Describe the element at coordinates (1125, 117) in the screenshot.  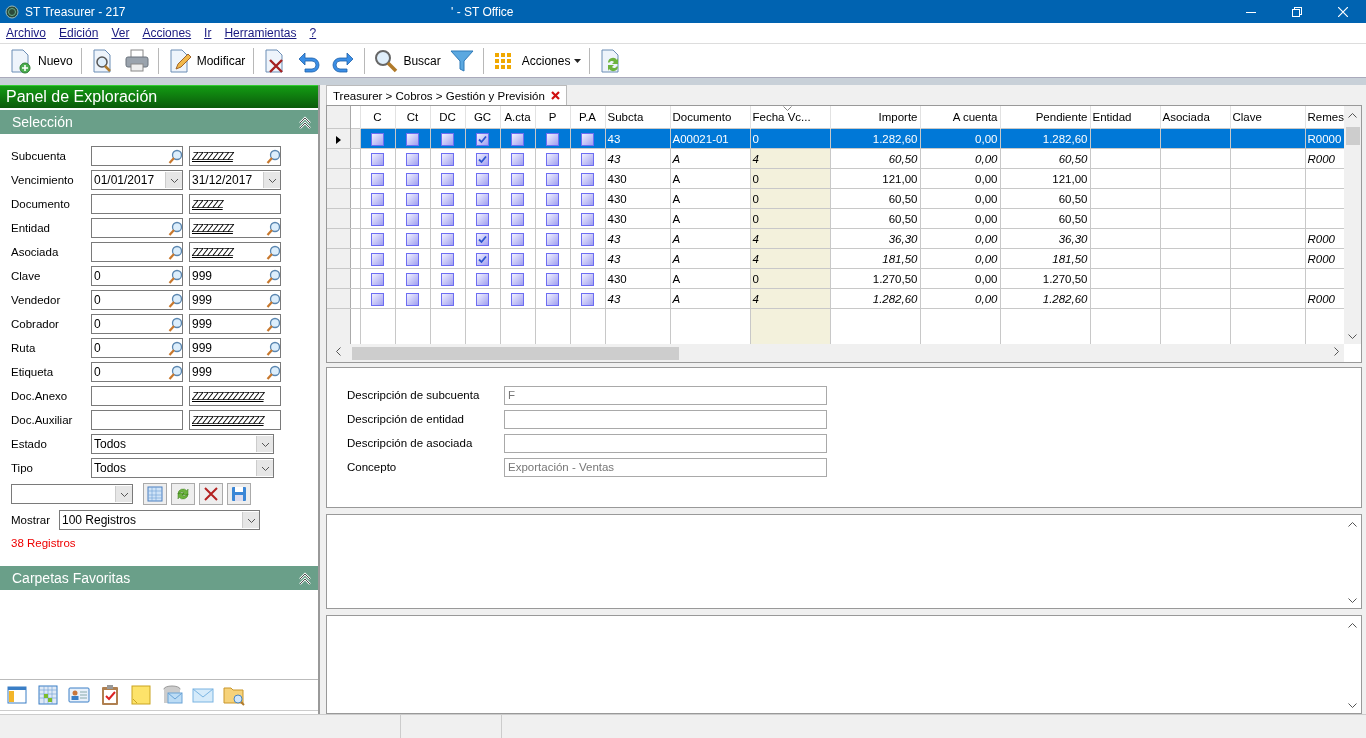
I see `column-header: Entidad` at that location.